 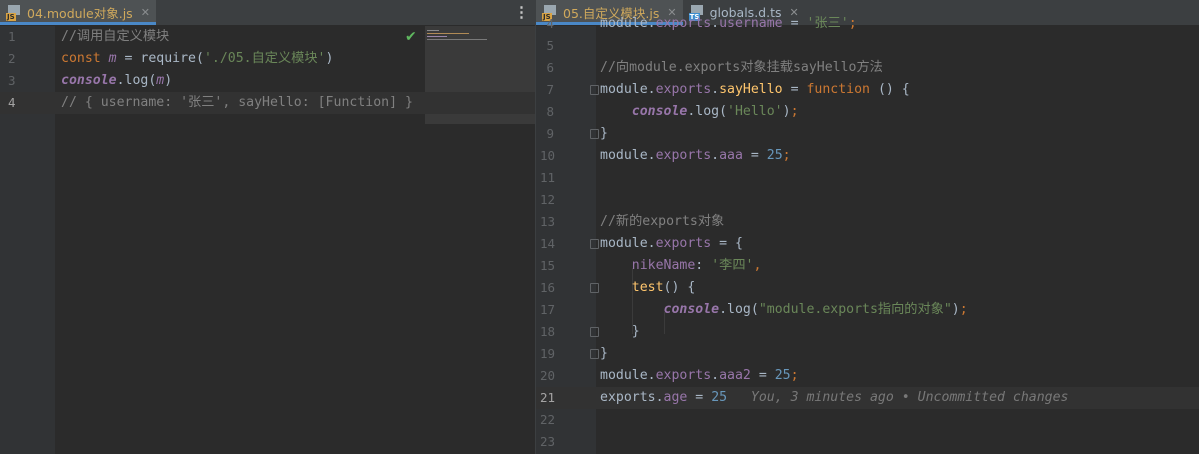 I want to click on code-line: 4 module.exports.username = '张三';, so click(x=867, y=24).